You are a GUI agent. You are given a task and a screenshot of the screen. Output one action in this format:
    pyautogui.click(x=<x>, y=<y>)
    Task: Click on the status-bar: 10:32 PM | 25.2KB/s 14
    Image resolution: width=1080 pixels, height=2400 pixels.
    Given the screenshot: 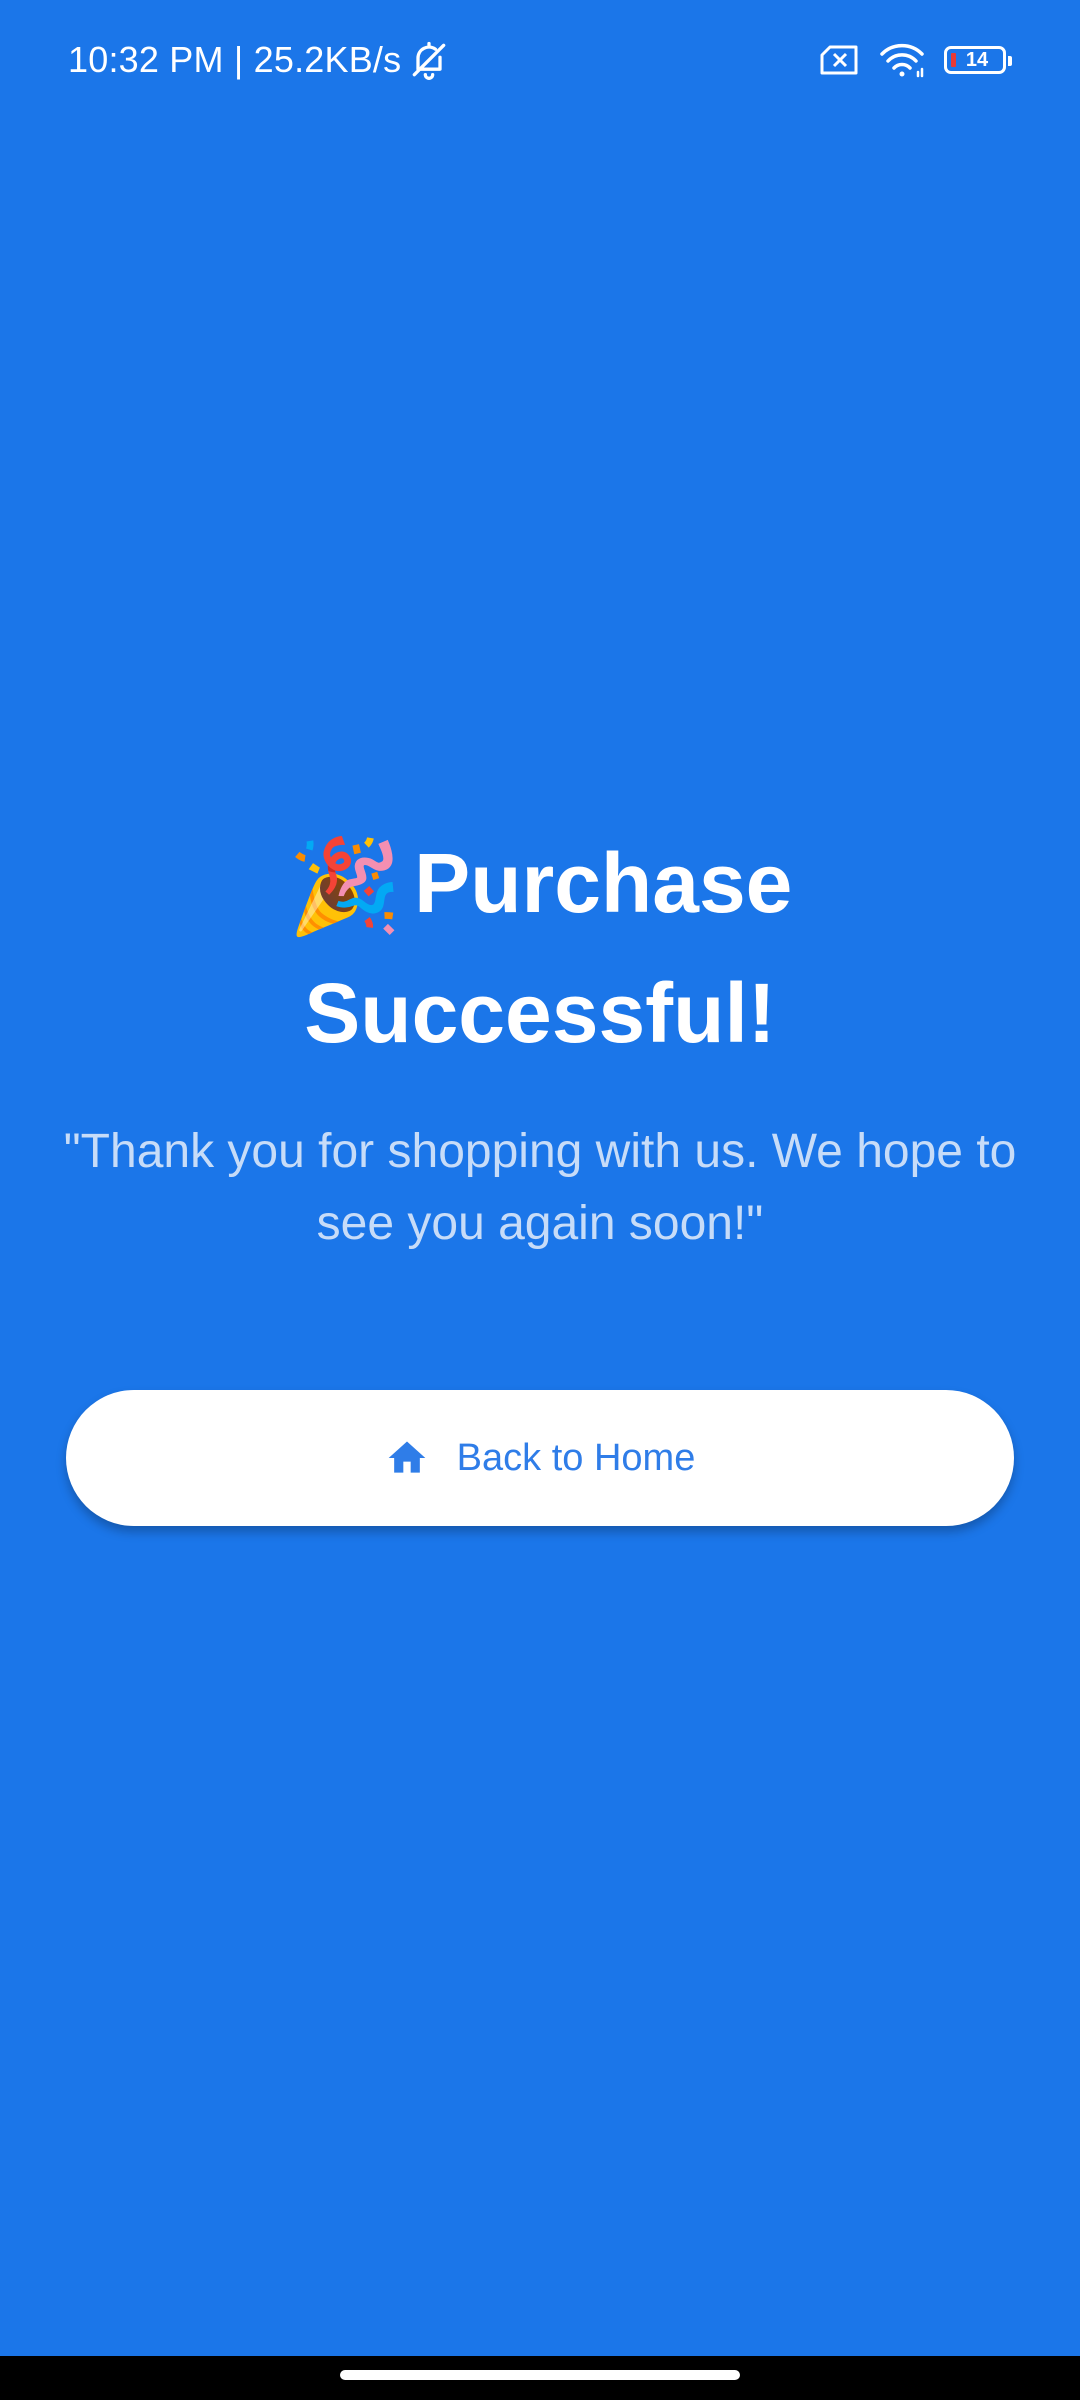 What is the action you would take?
    pyautogui.click(x=540, y=60)
    